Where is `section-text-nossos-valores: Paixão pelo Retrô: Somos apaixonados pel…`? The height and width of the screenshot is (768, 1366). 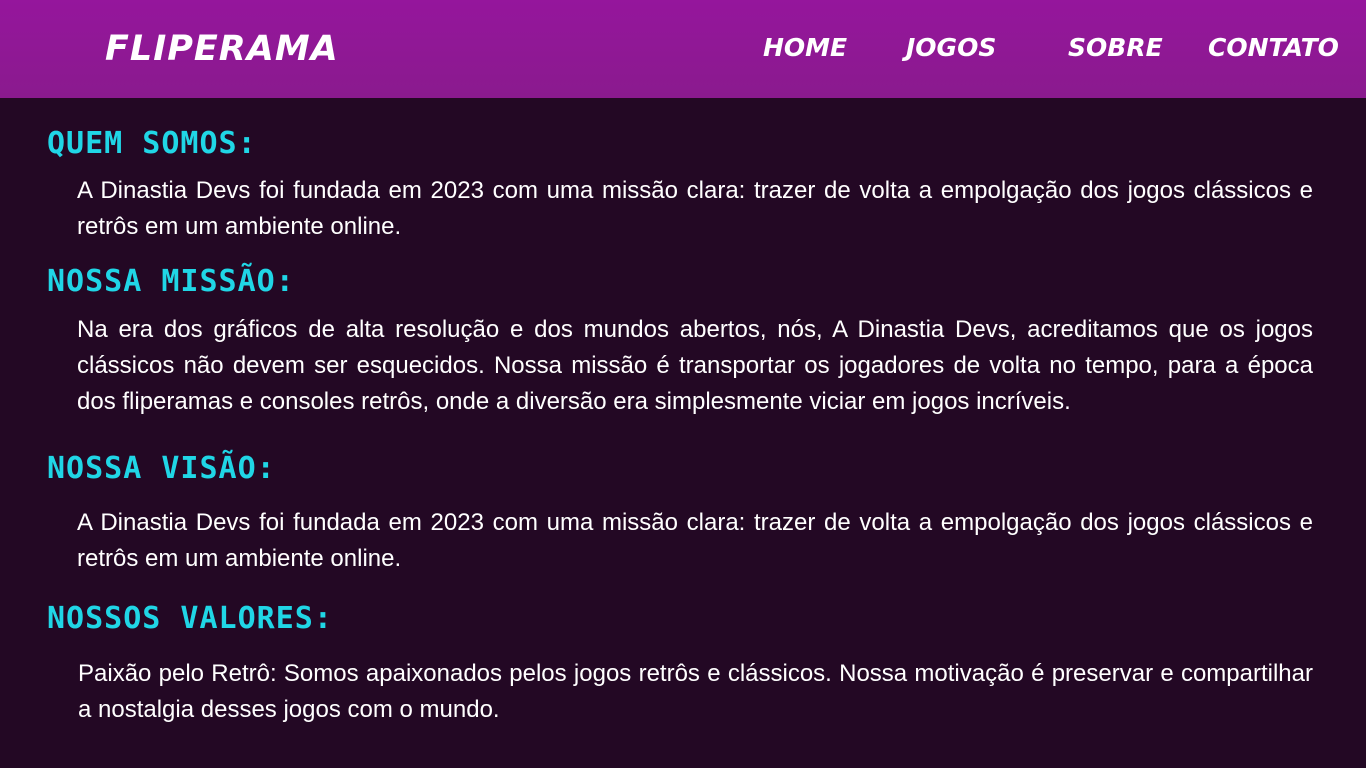 section-text-nossos-valores: Paixão pelo Retrô: Somos apaixonados pel… is located at coordinates (695, 691).